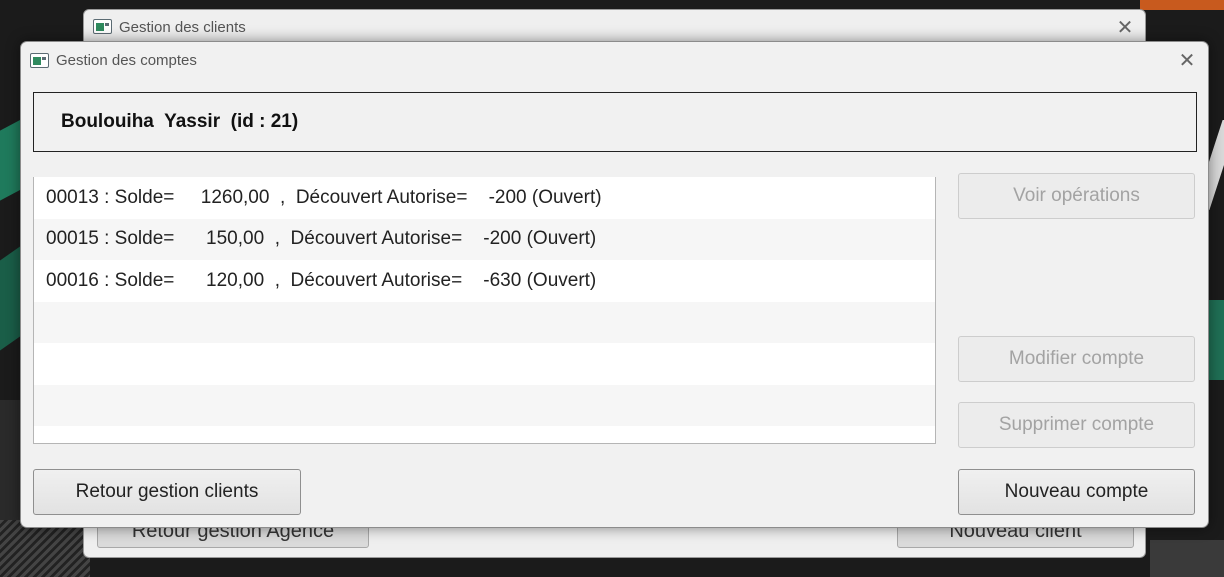 Image resolution: width=1224 pixels, height=577 pixels. What do you see at coordinates (182, 27) in the screenshot?
I see `clients-window-title: Gestion des clients` at bounding box center [182, 27].